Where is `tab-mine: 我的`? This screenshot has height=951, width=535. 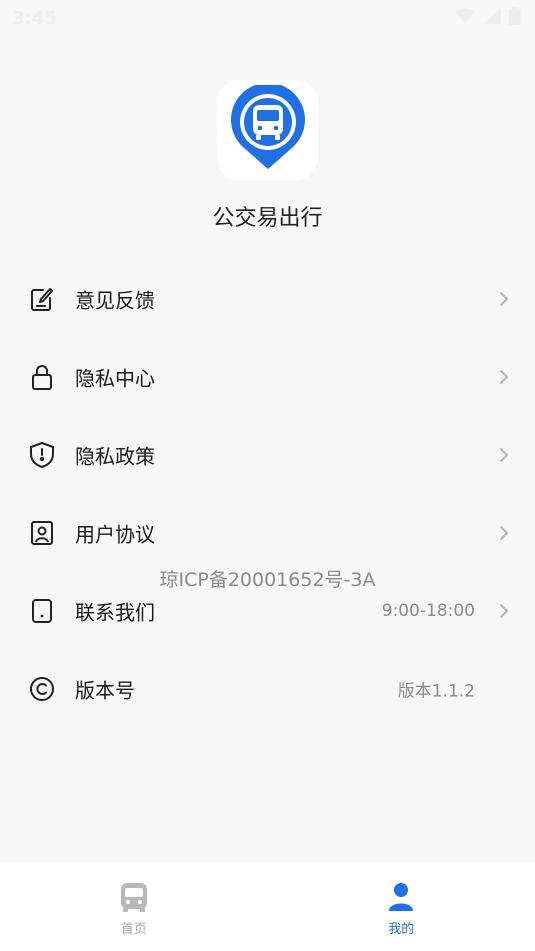
tab-mine: 我的 is located at coordinates (401, 906).